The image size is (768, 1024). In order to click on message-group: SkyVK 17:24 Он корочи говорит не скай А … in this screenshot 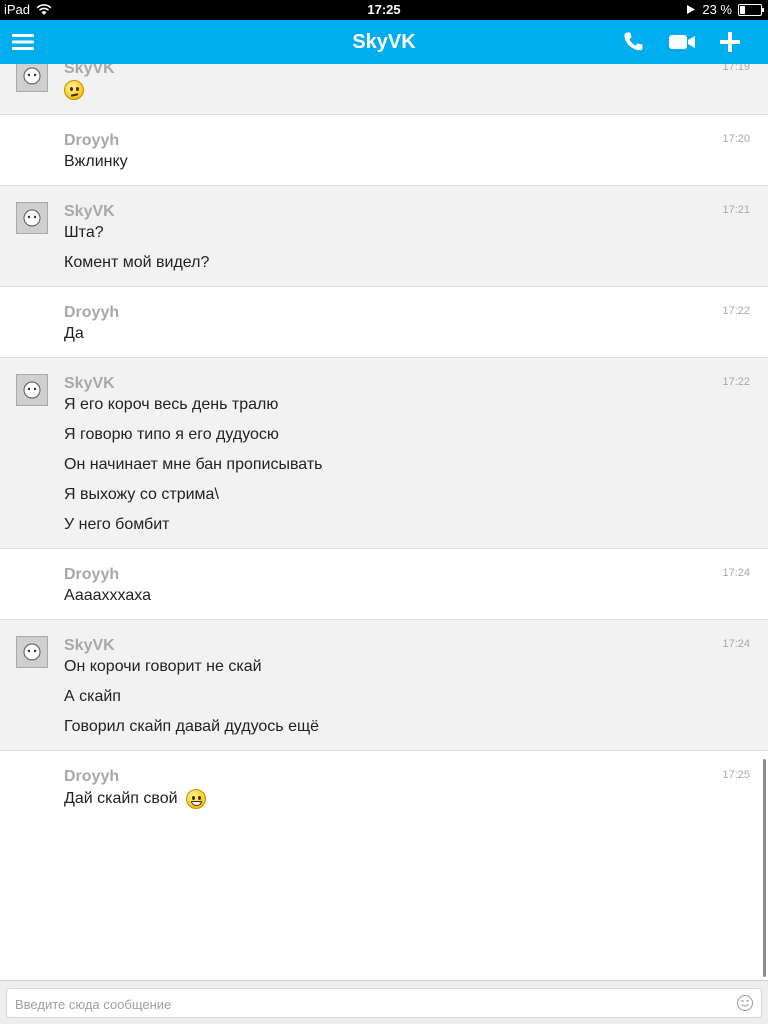, I will do `click(384, 685)`.